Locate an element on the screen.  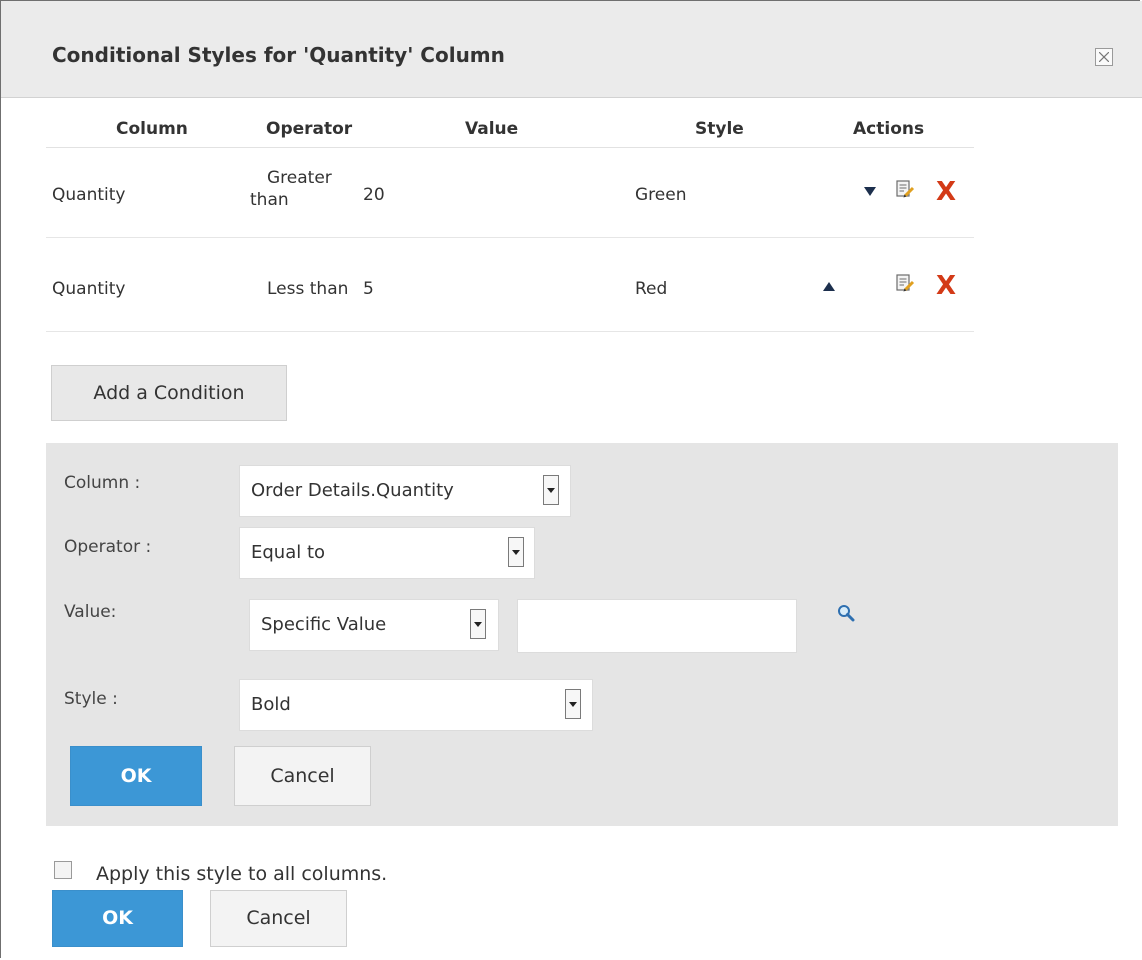
move-up-icon is located at coordinates (829, 286).